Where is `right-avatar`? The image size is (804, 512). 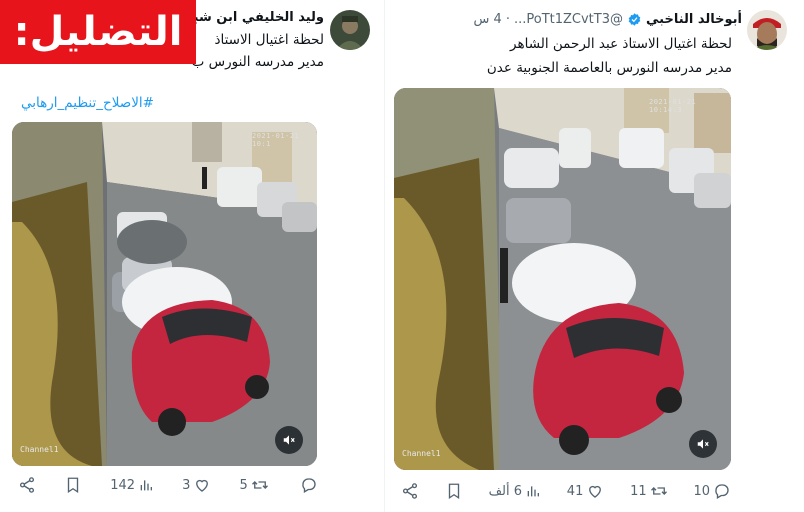
right-avatar is located at coordinates (767, 30).